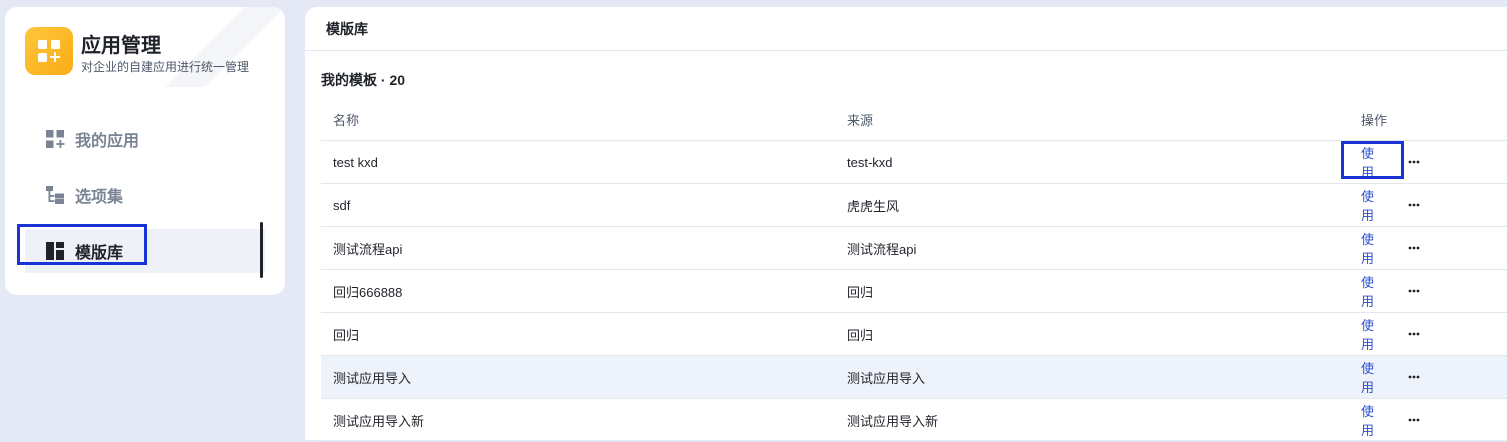 Image resolution: width=1507 pixels, height=442 pixels. I want to click on cell-name: 测试应用导入新, so click(379, 421).